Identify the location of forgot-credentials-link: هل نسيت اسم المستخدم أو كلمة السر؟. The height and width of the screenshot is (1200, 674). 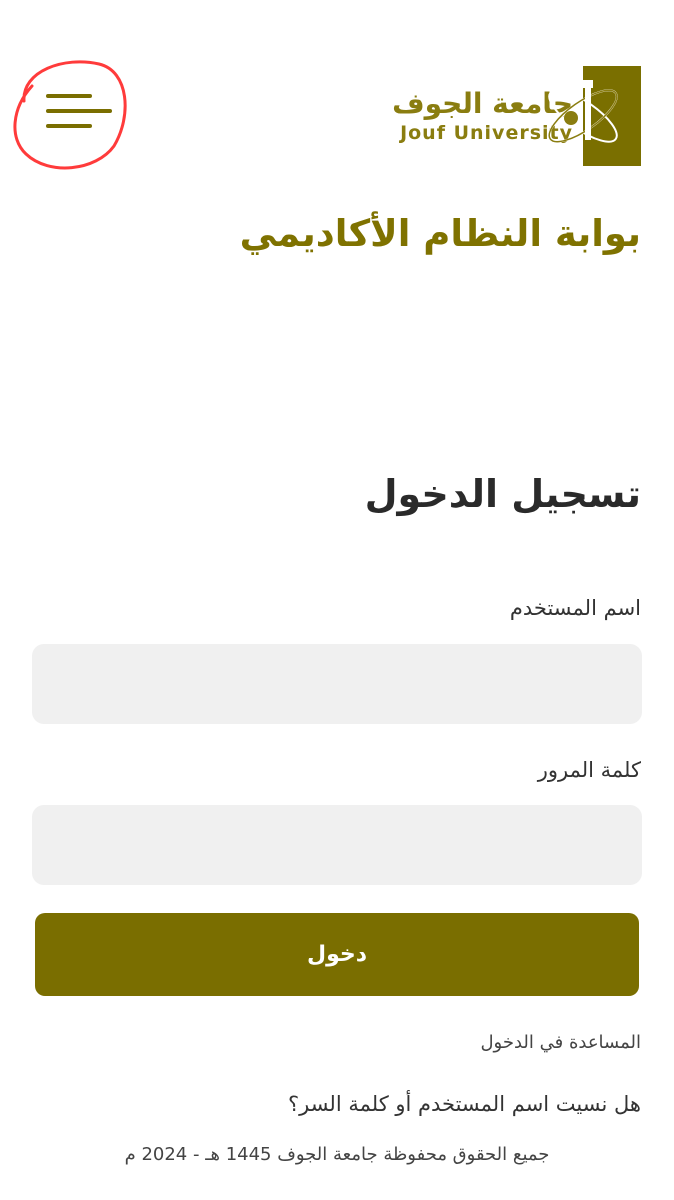
(464, 1104).